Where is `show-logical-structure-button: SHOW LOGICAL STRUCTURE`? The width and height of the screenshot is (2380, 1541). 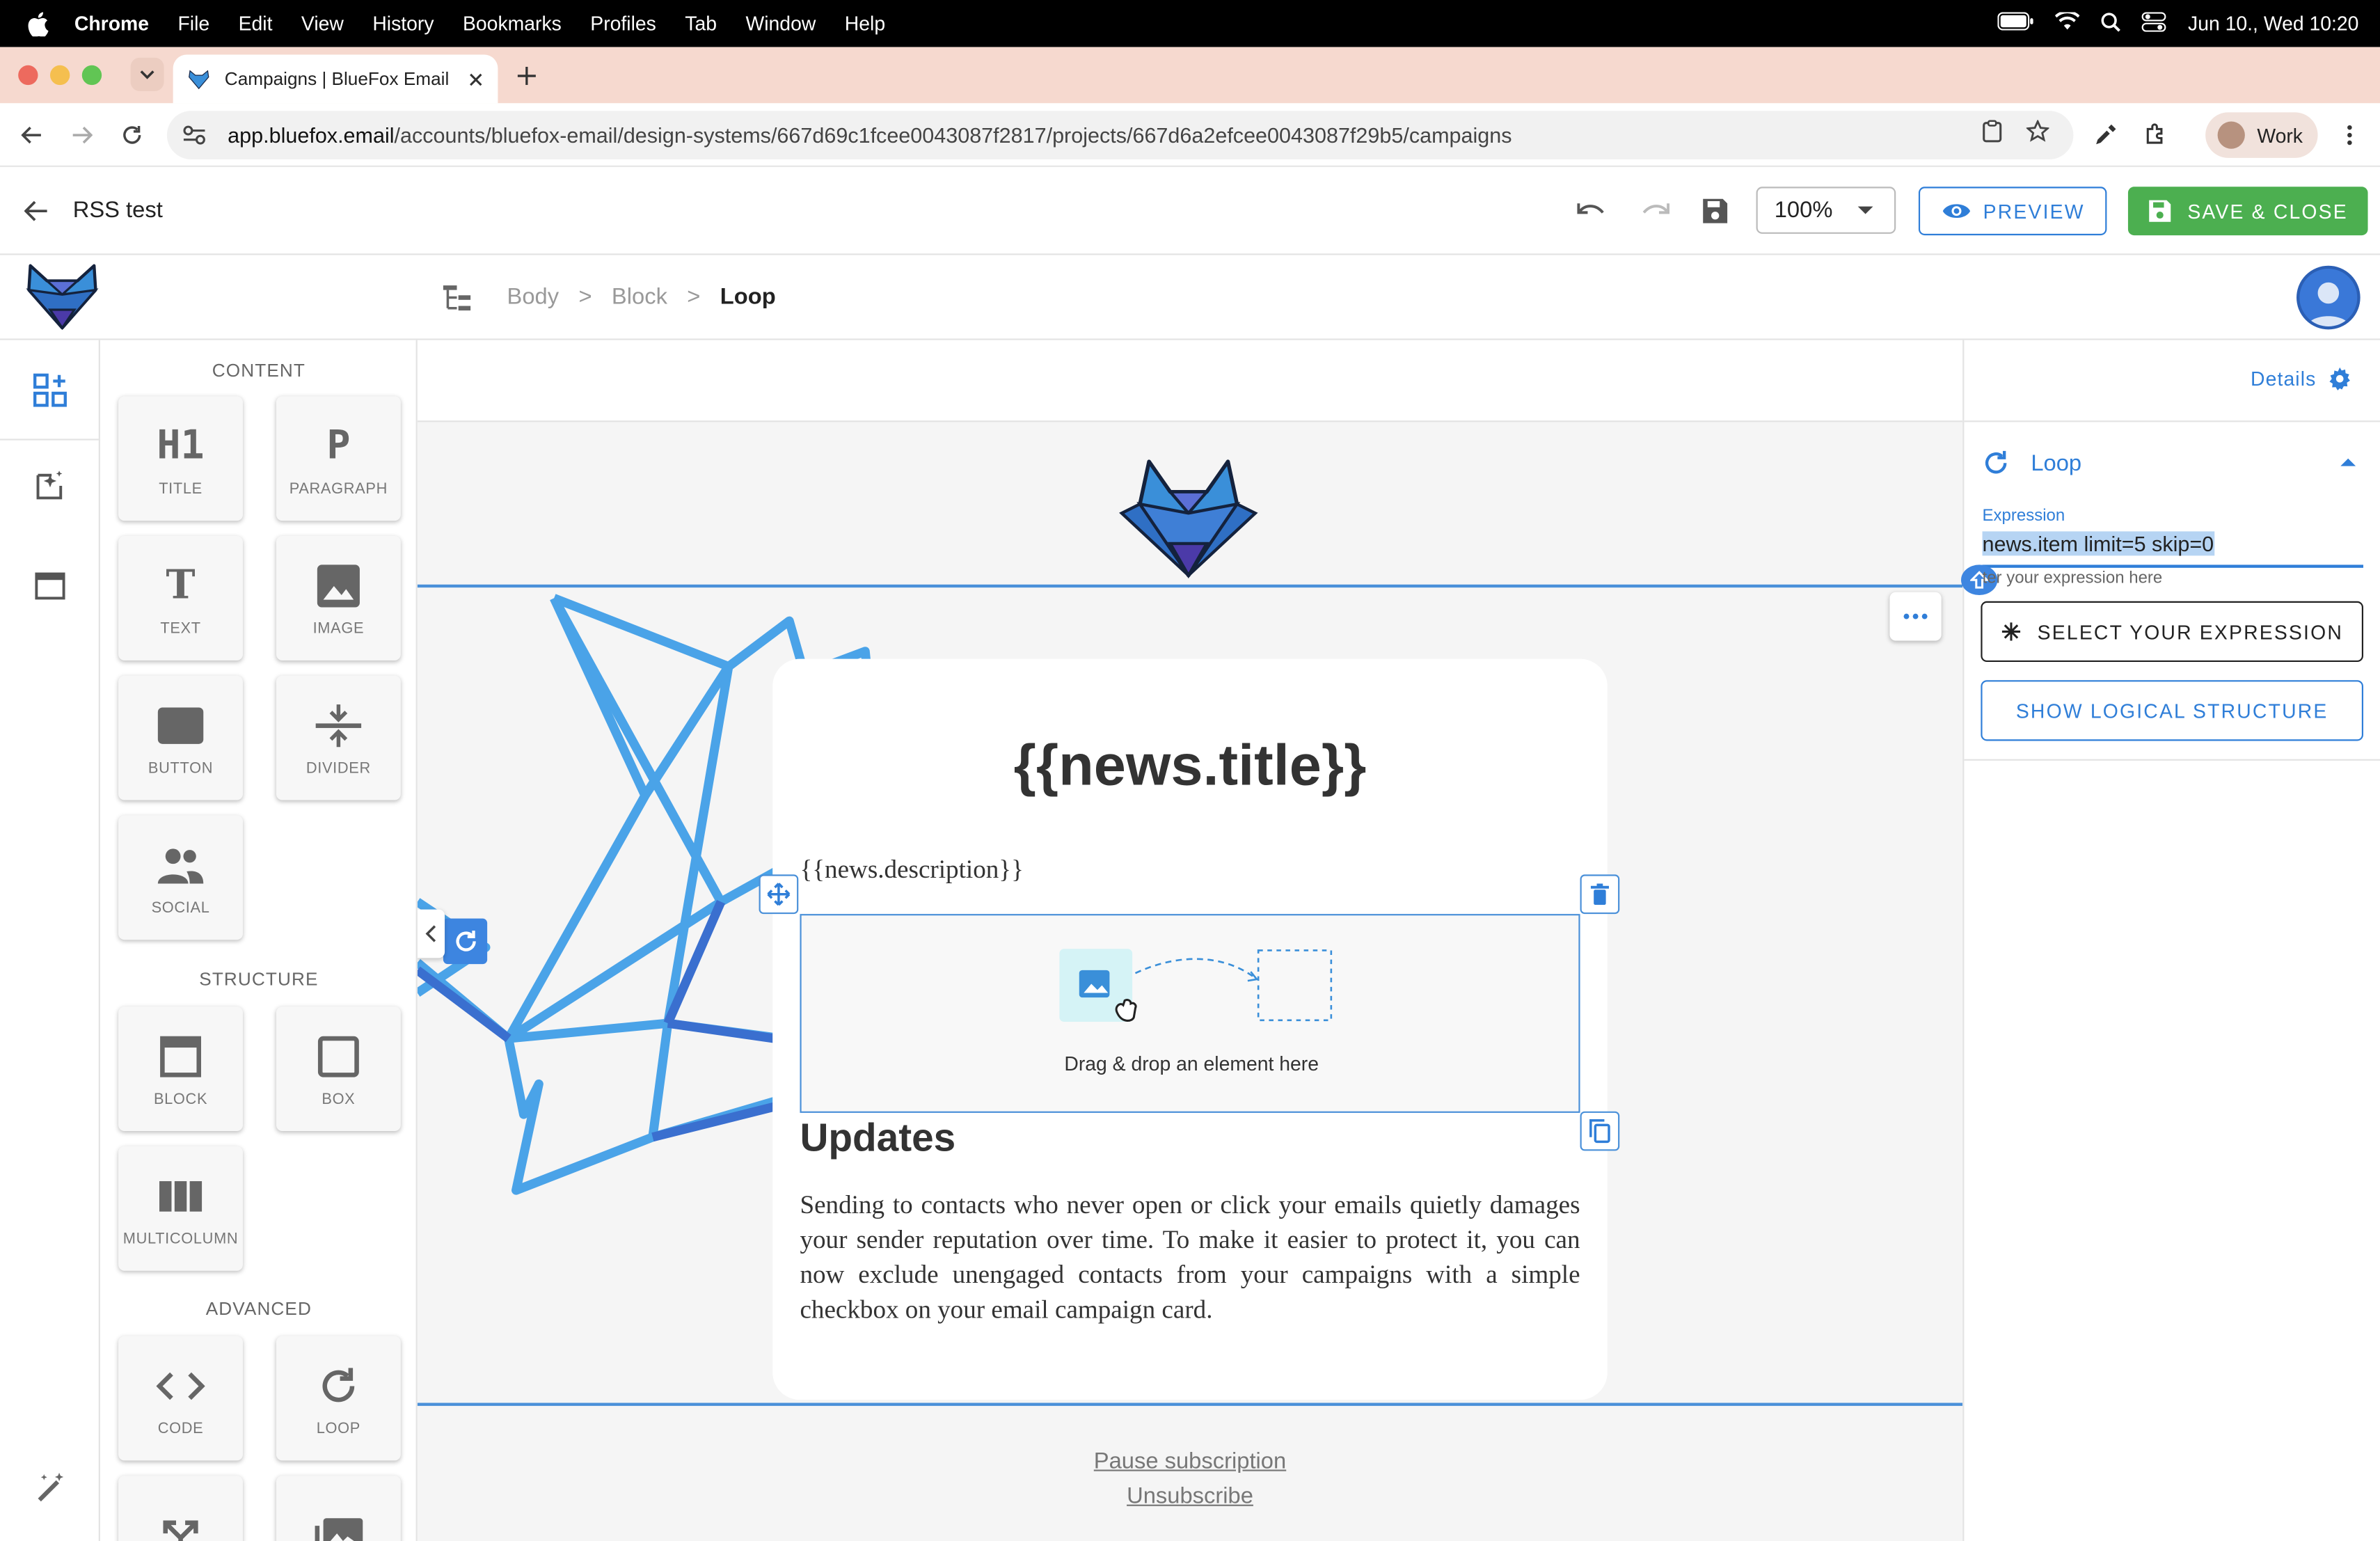
show-logical-structure-button: SHOW LOGICAL STRUCTURE is located at coordinates (2172, 710).